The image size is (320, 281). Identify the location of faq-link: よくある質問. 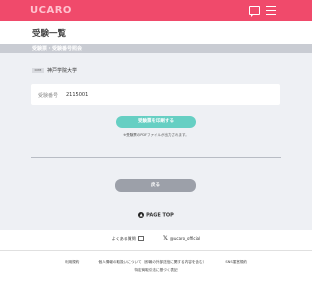
(128, 238).